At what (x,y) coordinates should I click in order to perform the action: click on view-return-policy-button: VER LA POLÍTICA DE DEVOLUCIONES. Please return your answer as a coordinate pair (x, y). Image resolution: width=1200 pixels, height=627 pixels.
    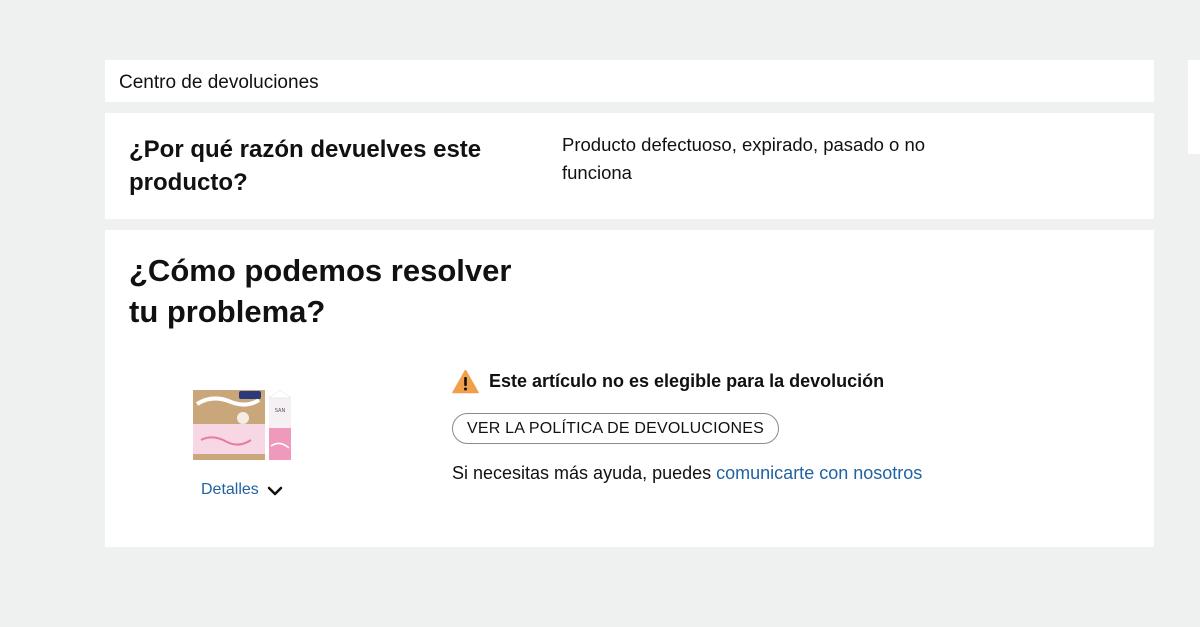
    Looking at the image, I should click on (615, 428).